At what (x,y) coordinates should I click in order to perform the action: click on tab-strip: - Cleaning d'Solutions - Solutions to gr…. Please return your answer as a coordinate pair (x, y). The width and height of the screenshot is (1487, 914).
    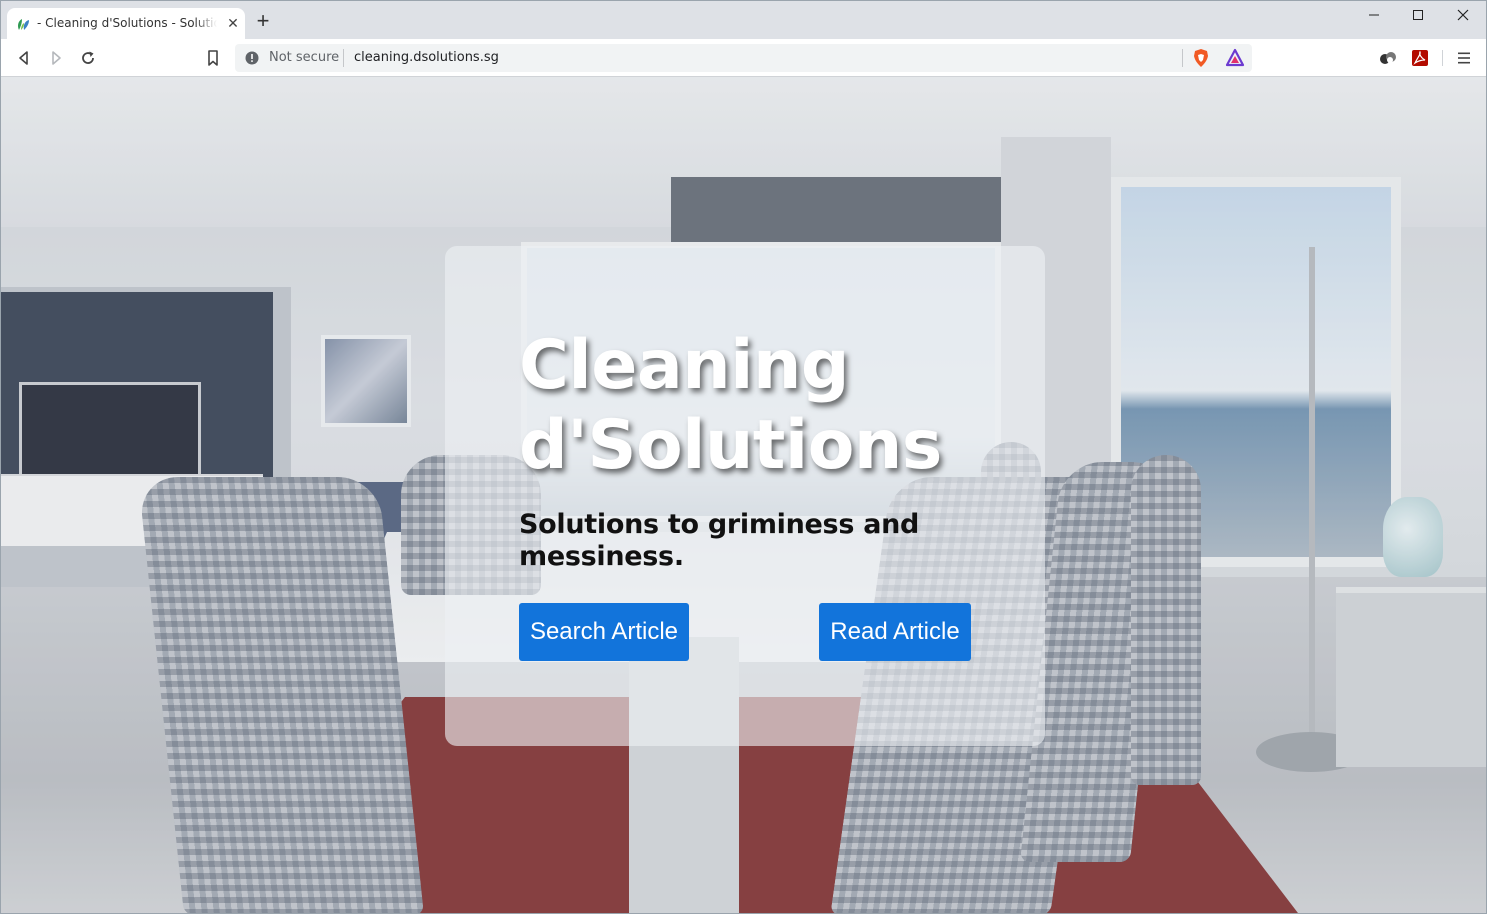
    Looking at the image, I should click on (743, 20).